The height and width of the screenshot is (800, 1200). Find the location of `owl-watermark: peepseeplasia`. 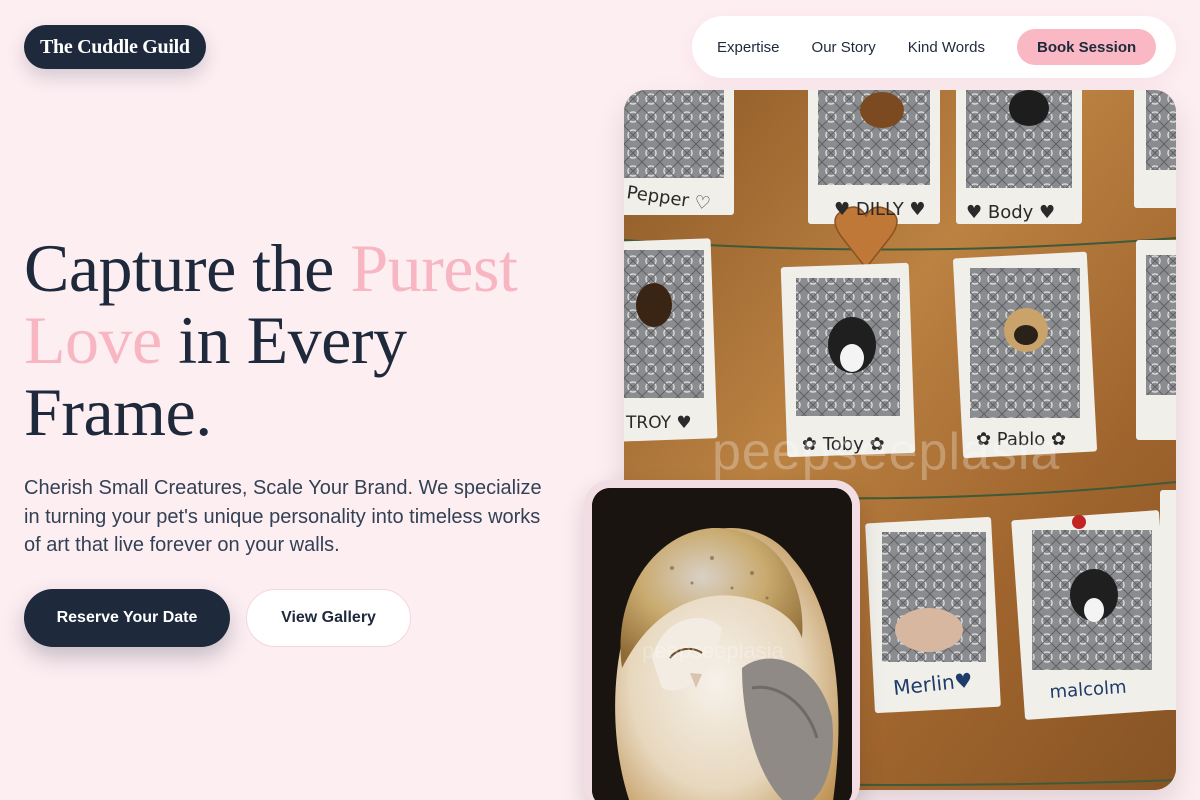

owl-watermark: peepseeplasia is located at coordinates (713, 650).